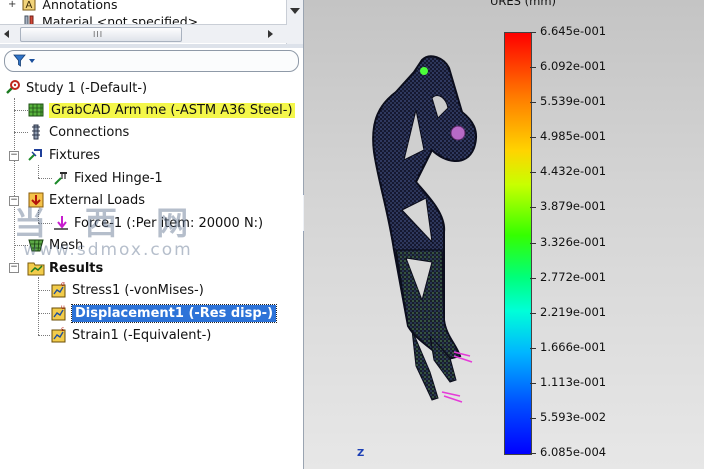 The width and height of the screenshot is (704, 469). Describe the element at coordinates (573, 346) in the screenshot. I see `legend-value-label: 1.666e-001` at that location.